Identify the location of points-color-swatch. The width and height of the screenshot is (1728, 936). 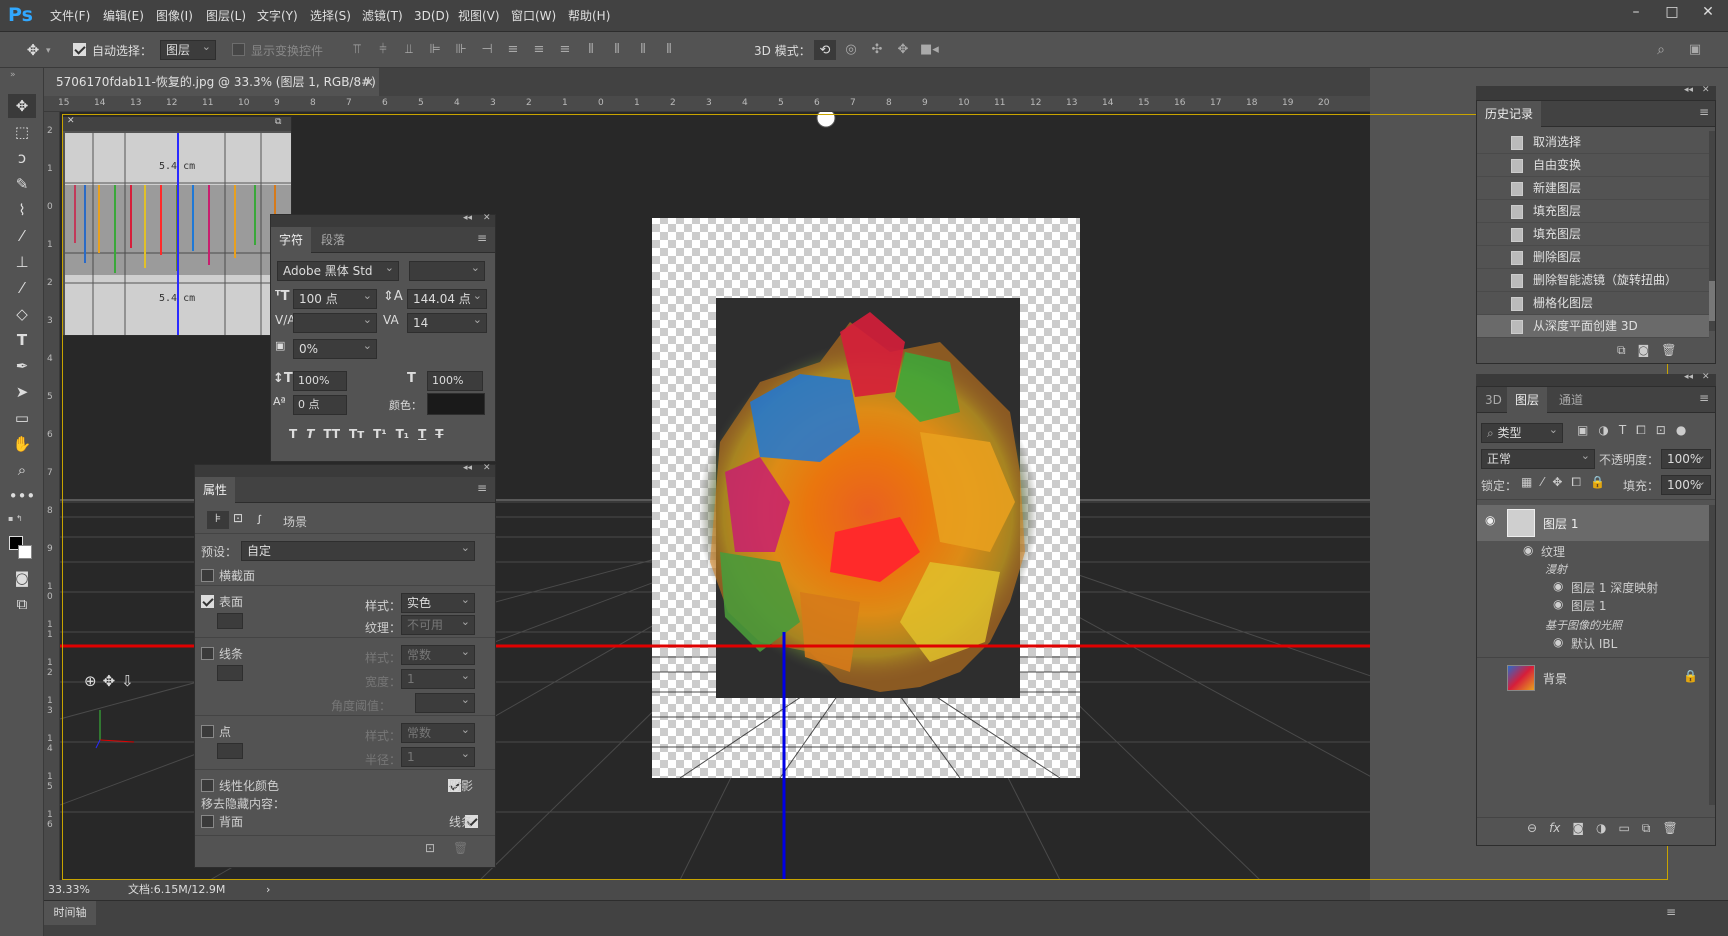
(230, 751).